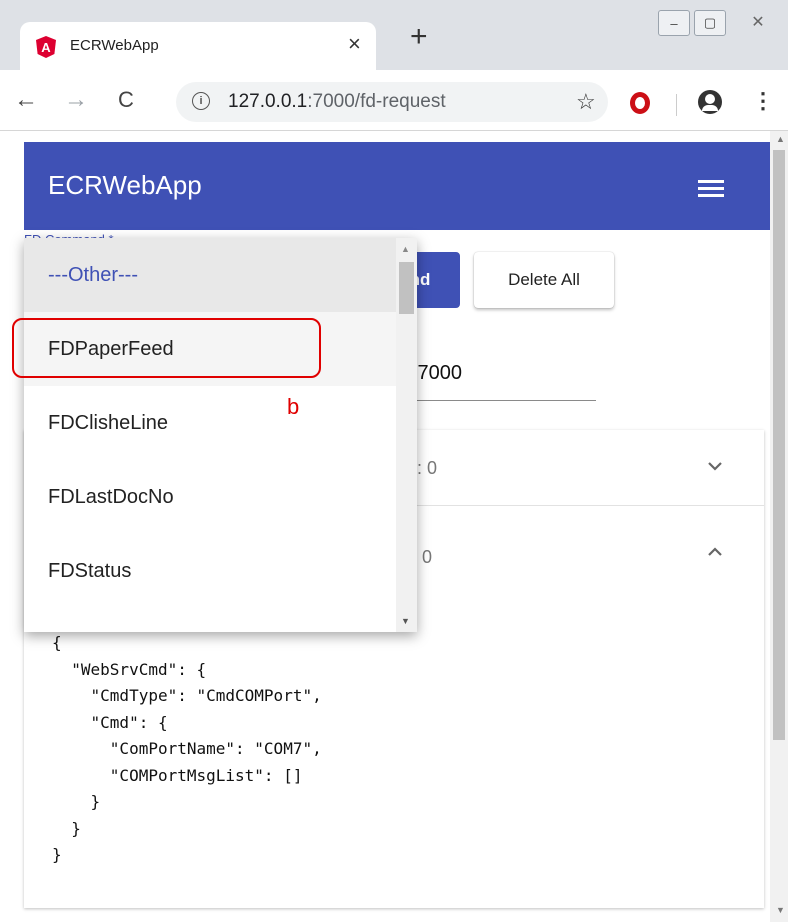 This screenshot has width=788, height=922. I want to click on url-text: 127.0.0.1:7000/fd-request, so click(337, 102).